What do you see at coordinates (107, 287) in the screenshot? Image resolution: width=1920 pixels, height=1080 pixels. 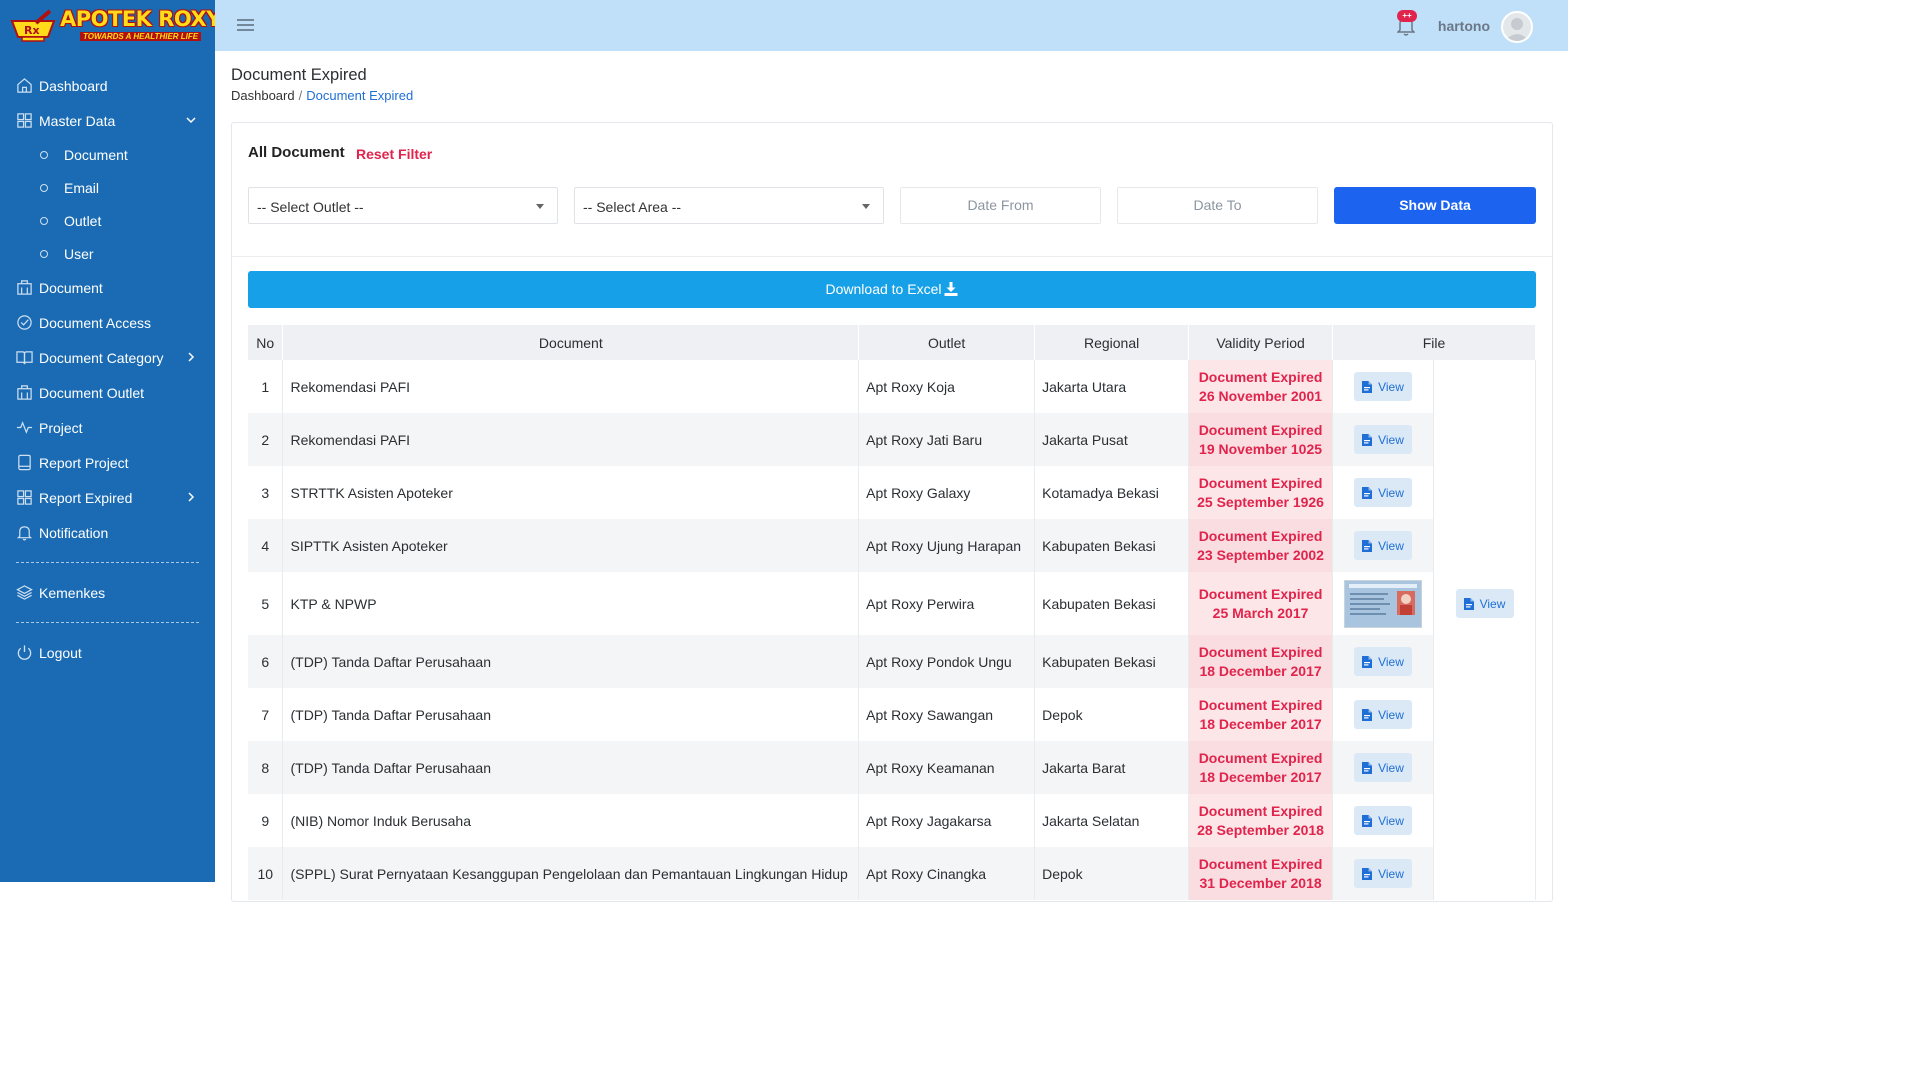 I see `sidebar-item-document: Document` at bounding box center [107, 287].